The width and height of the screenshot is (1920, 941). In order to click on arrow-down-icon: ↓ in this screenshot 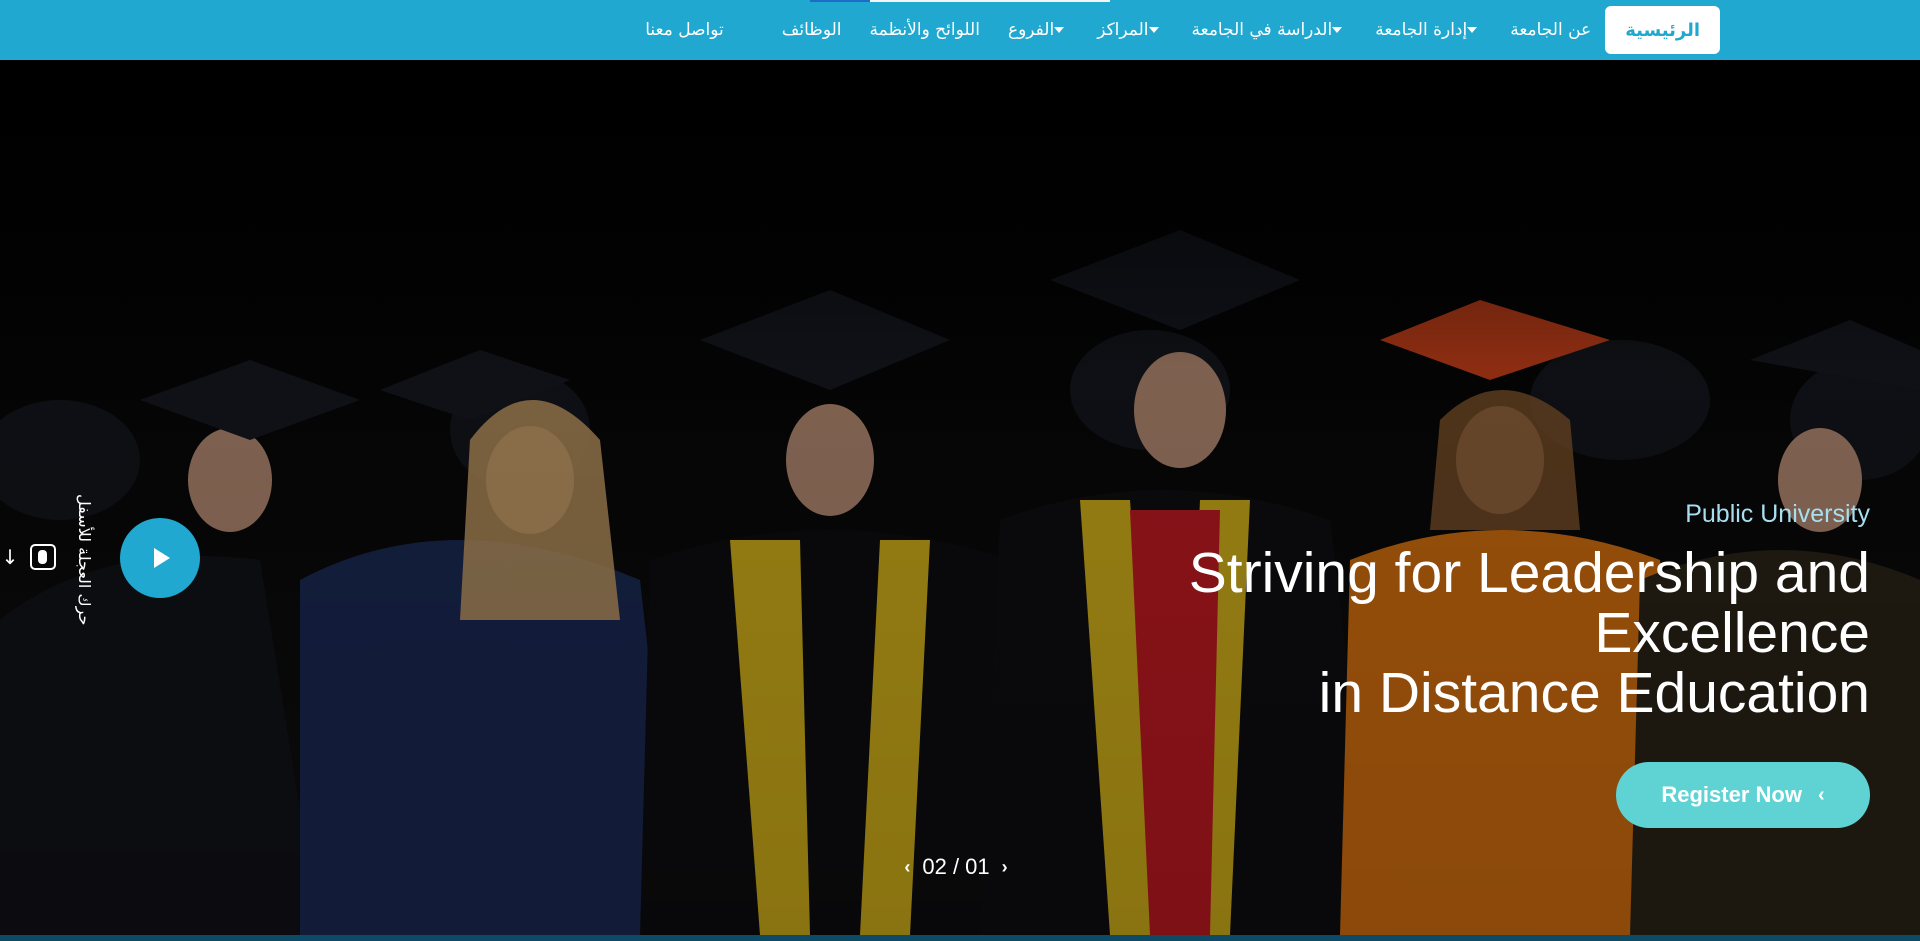, I will do `click(10, 557)`.